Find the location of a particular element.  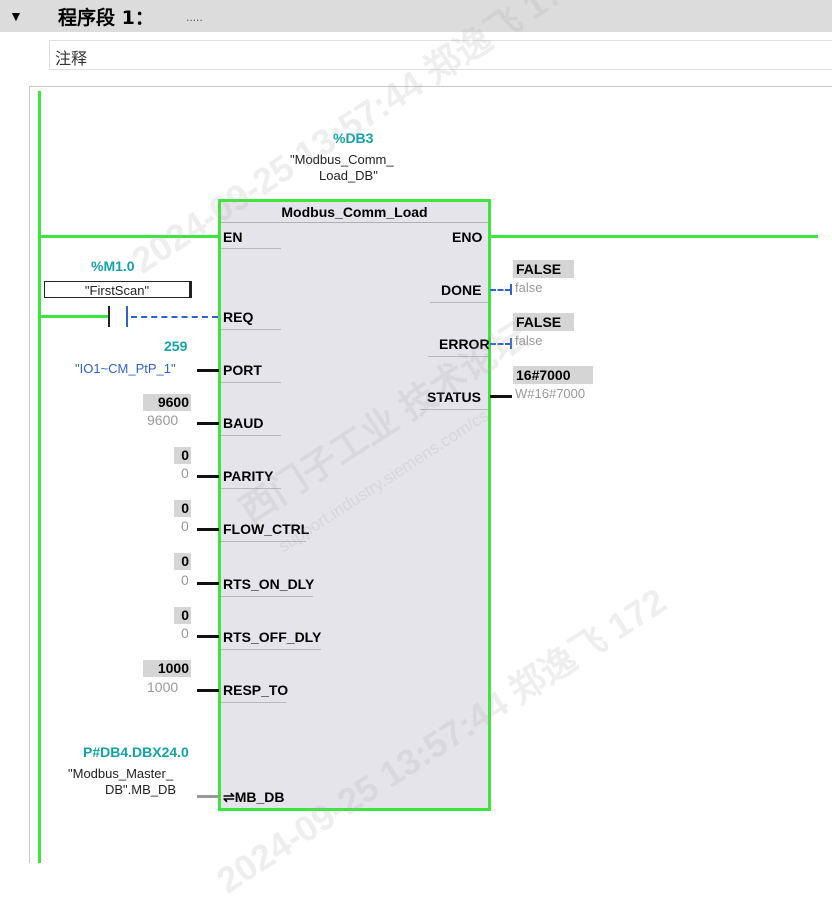

pin-en-line is located at coordinates (251, 248).